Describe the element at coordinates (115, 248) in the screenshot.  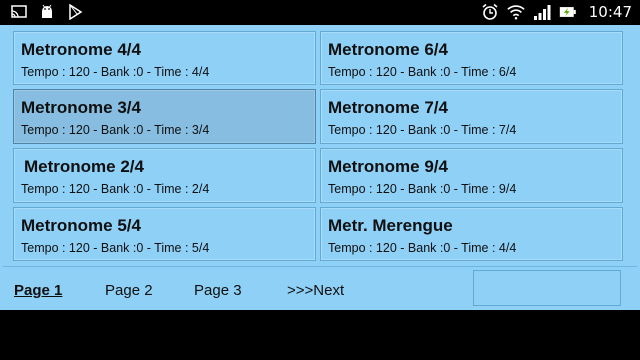
I see `tile-subtitle: Tempo : 120 - Bank :0 - Time : 5/4` at that location.